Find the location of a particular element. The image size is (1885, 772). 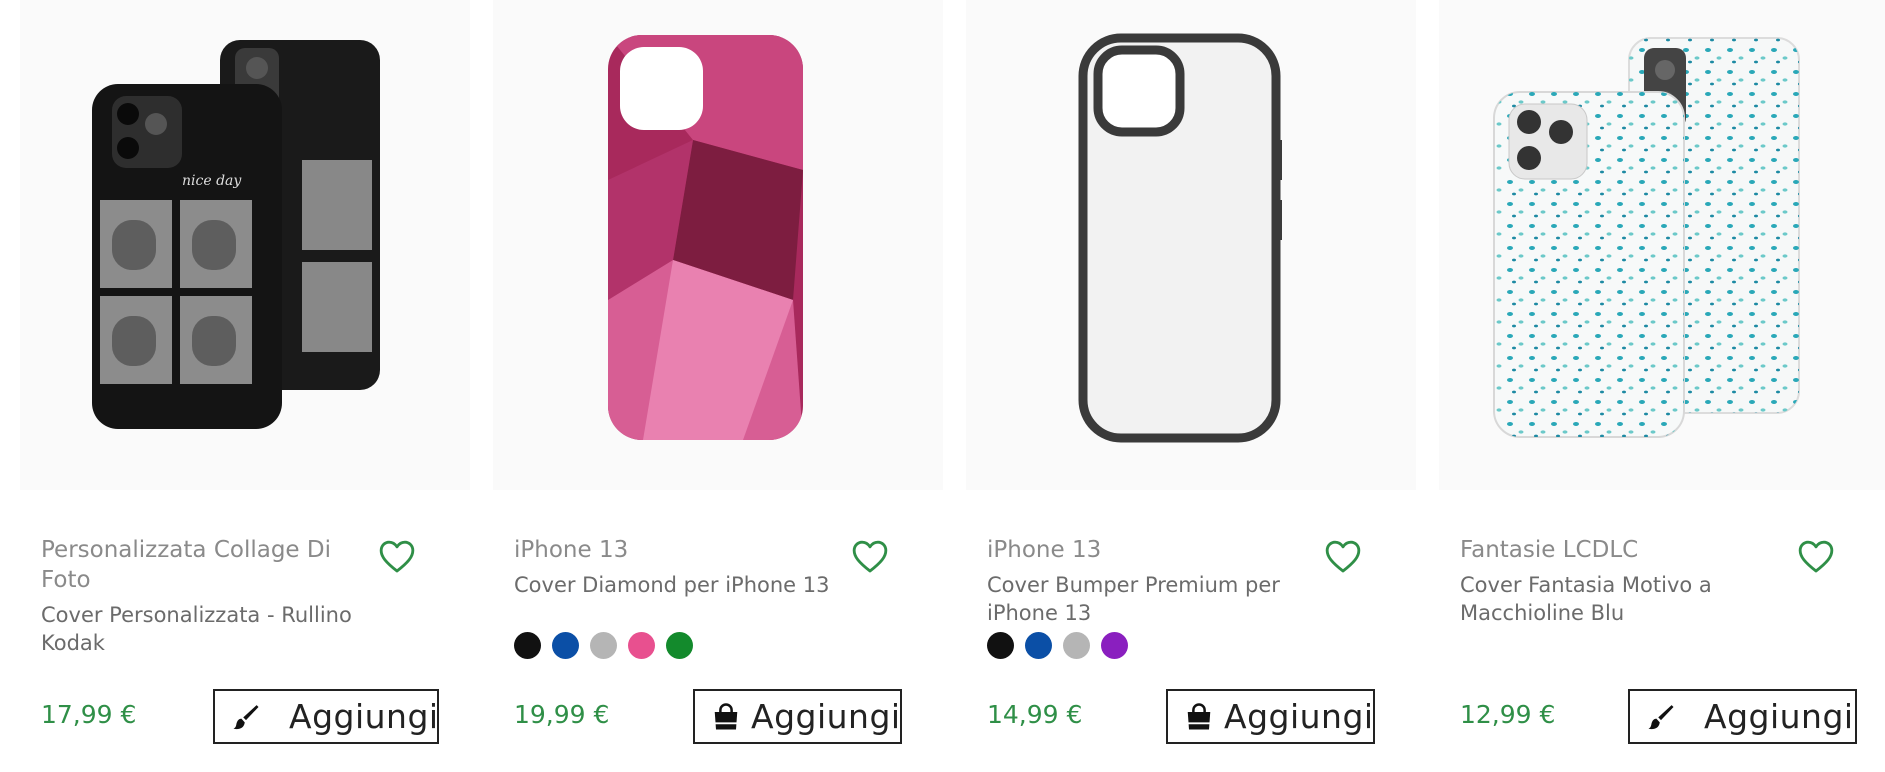

color-swatch-green is located at coordinates (679, 645).